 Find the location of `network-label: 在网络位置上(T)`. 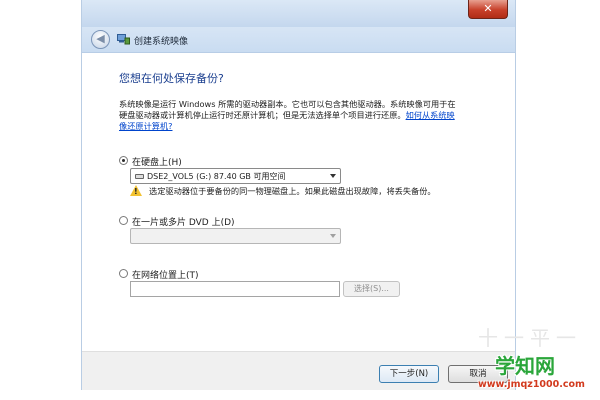

network-label: 在网络位置上(T) is located at coordinates (165, 274).